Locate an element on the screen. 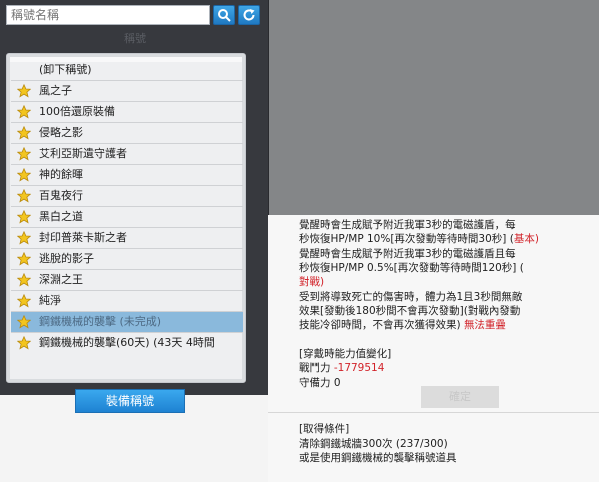 The width and height of the screenshot is (599, 482). tooltip-effect-line: 覺醒時會生成賦予附近我軍3秒的電磁護盾且每 is located at coordinates (407, 254).